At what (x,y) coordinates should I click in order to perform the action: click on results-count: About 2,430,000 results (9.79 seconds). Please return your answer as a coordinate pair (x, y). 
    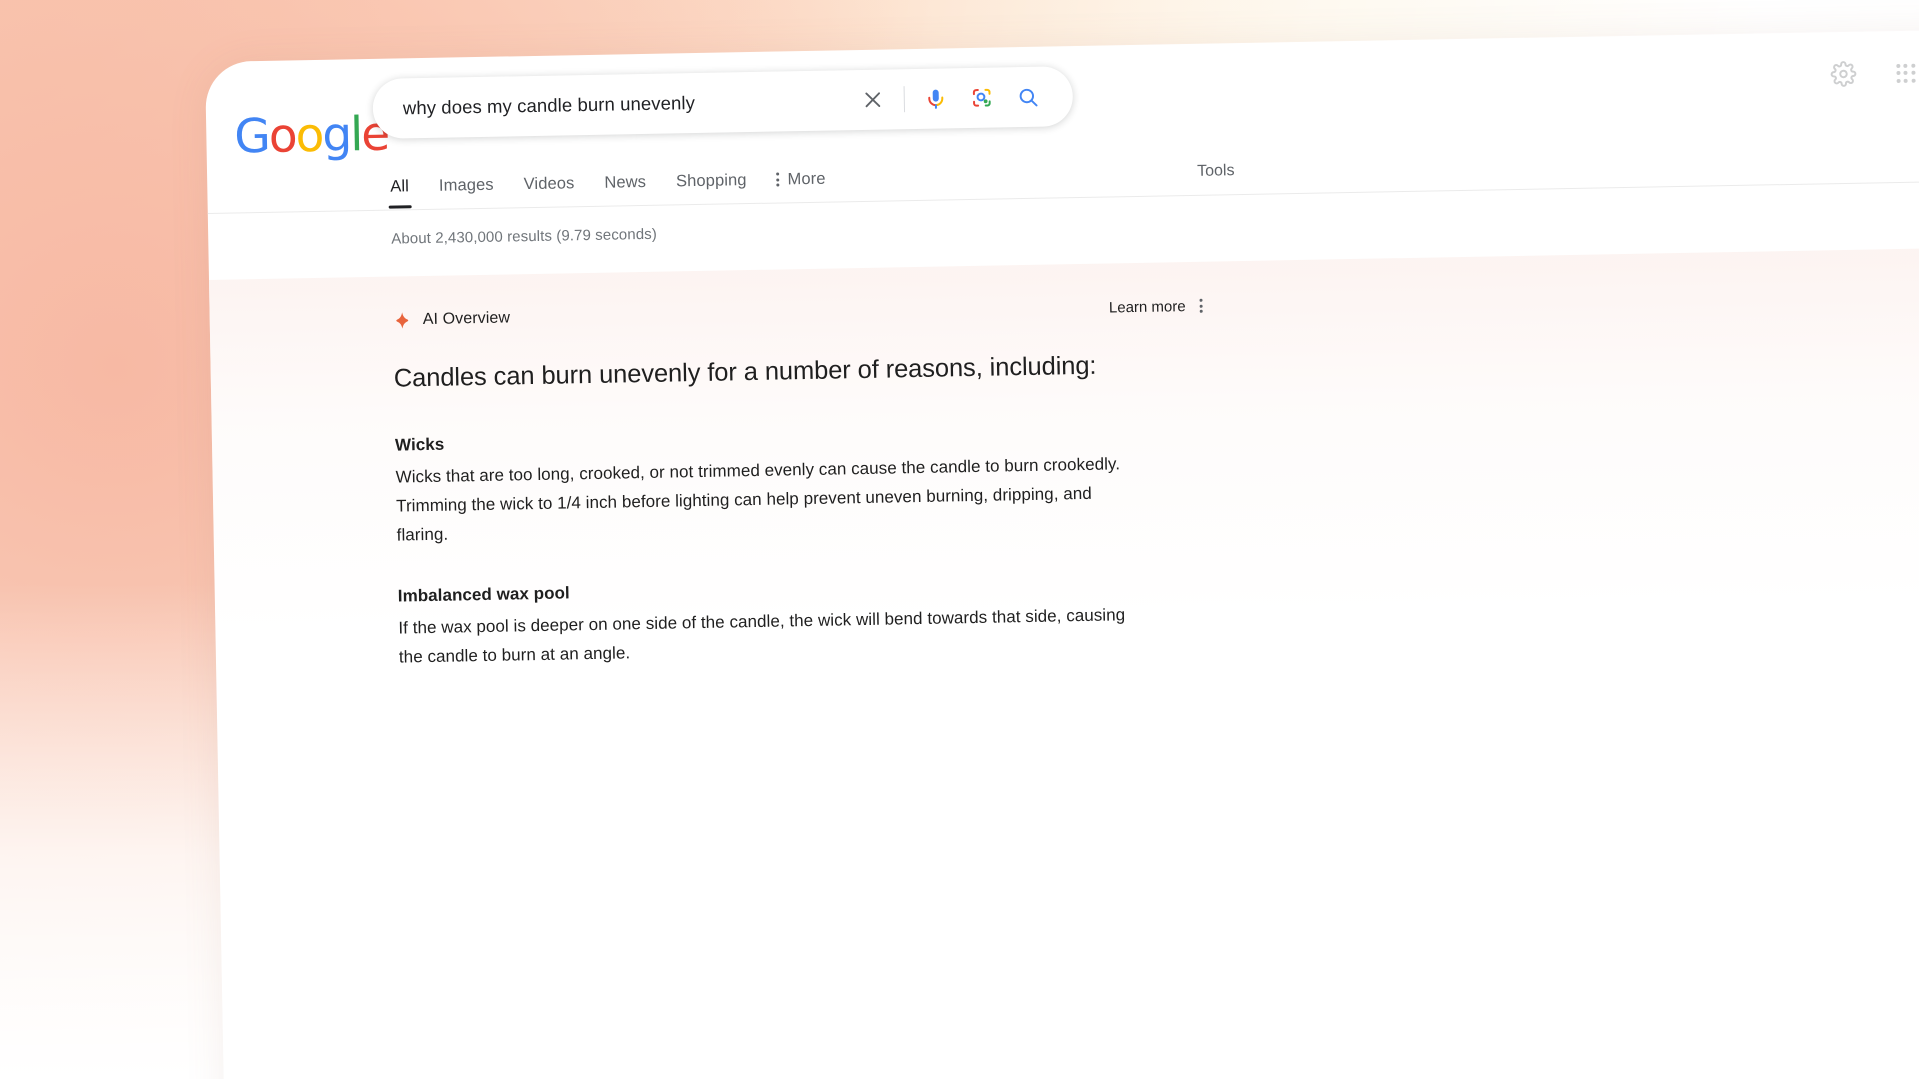
    Looking at the image, I should click on (524, 236).